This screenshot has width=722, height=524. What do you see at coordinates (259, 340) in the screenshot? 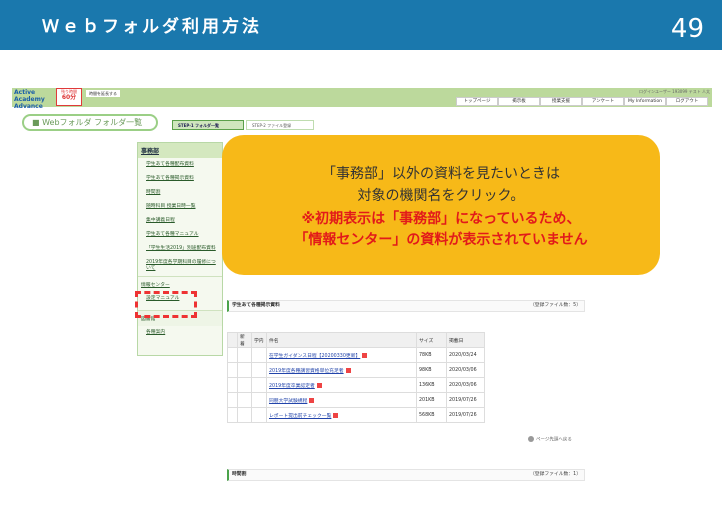
I see `col-header: 学内` at bounding box center [259, 340].